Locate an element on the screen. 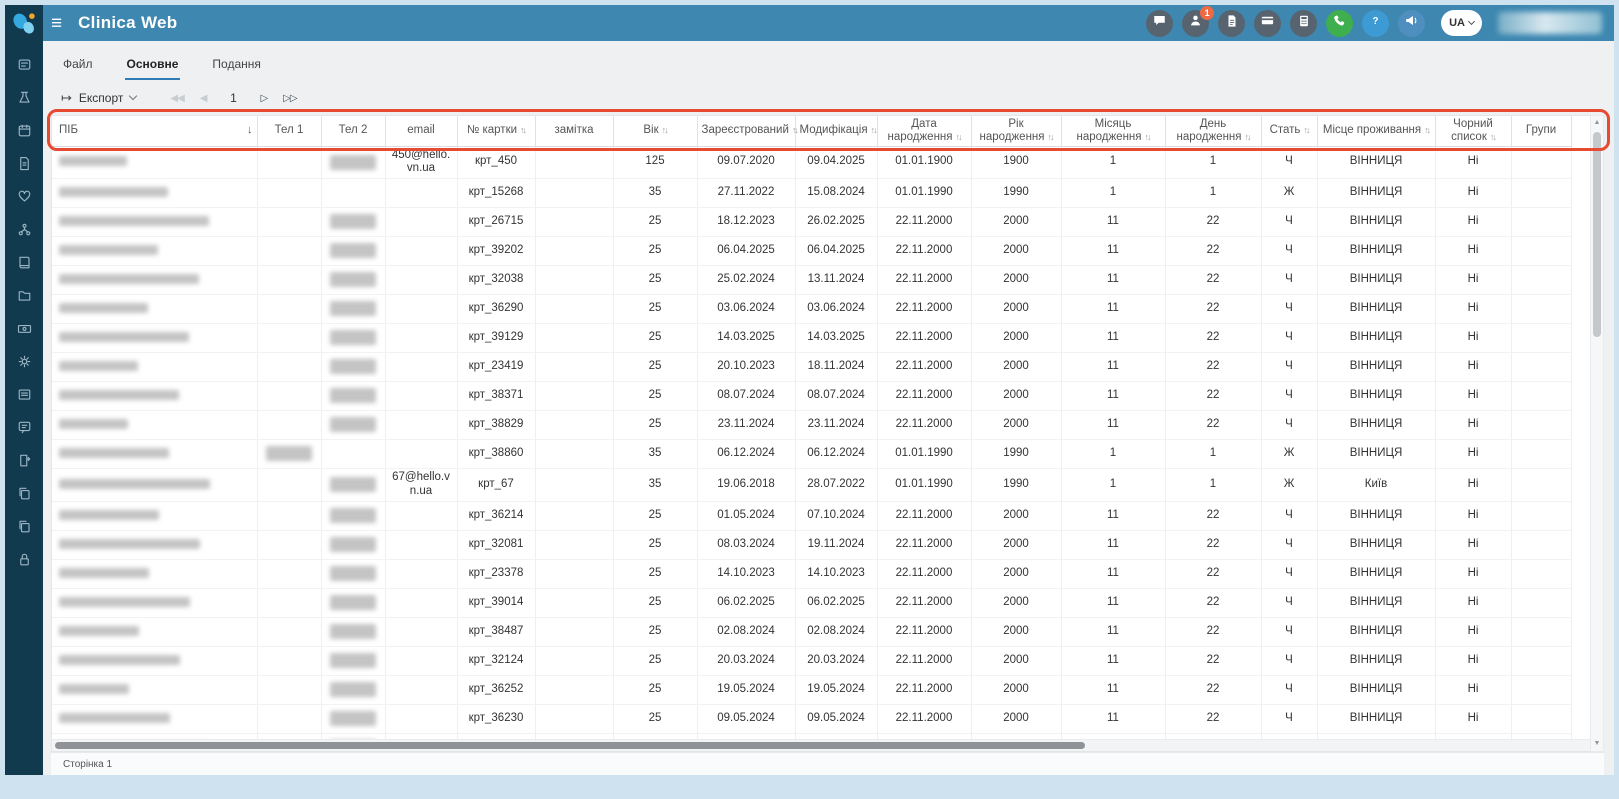 This screenshot has width=1619, height=799. cell-byear: 2000 is located at coordinates (1016, 603).